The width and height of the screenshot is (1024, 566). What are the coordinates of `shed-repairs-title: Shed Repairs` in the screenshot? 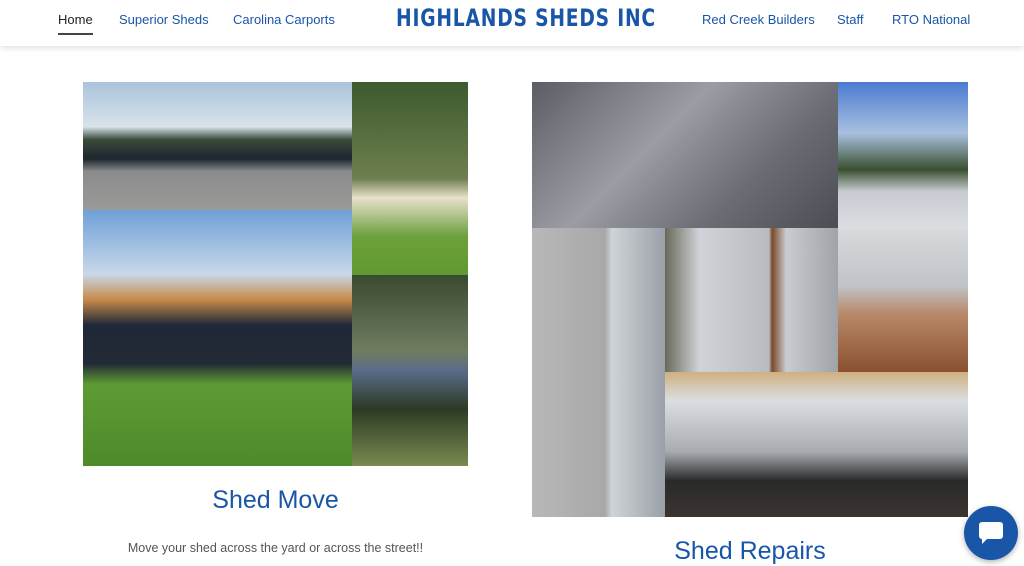 It's located at (750, 551).